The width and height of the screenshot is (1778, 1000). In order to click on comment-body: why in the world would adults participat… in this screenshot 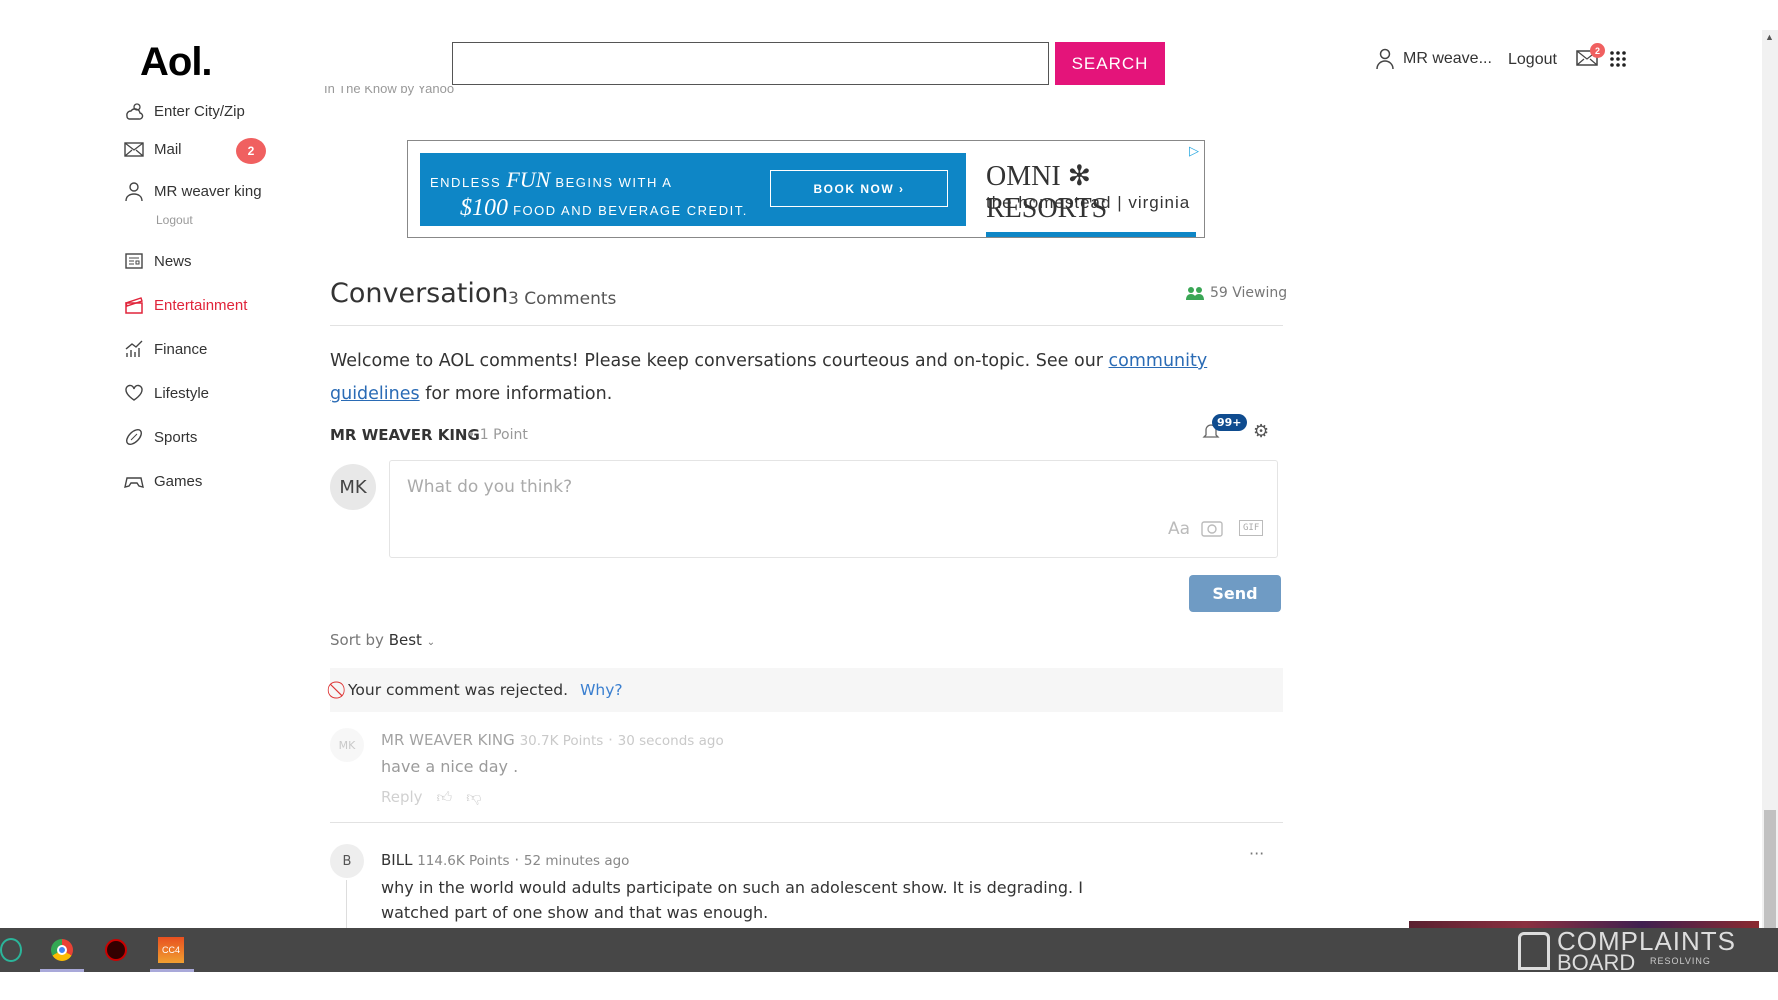, I will do `click(732, 900)`.